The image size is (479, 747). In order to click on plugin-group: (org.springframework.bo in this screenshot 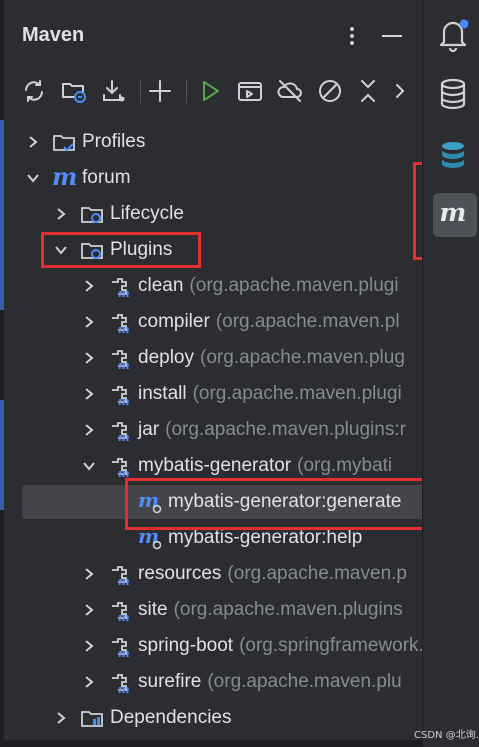, I will do `click(330, 645)`.